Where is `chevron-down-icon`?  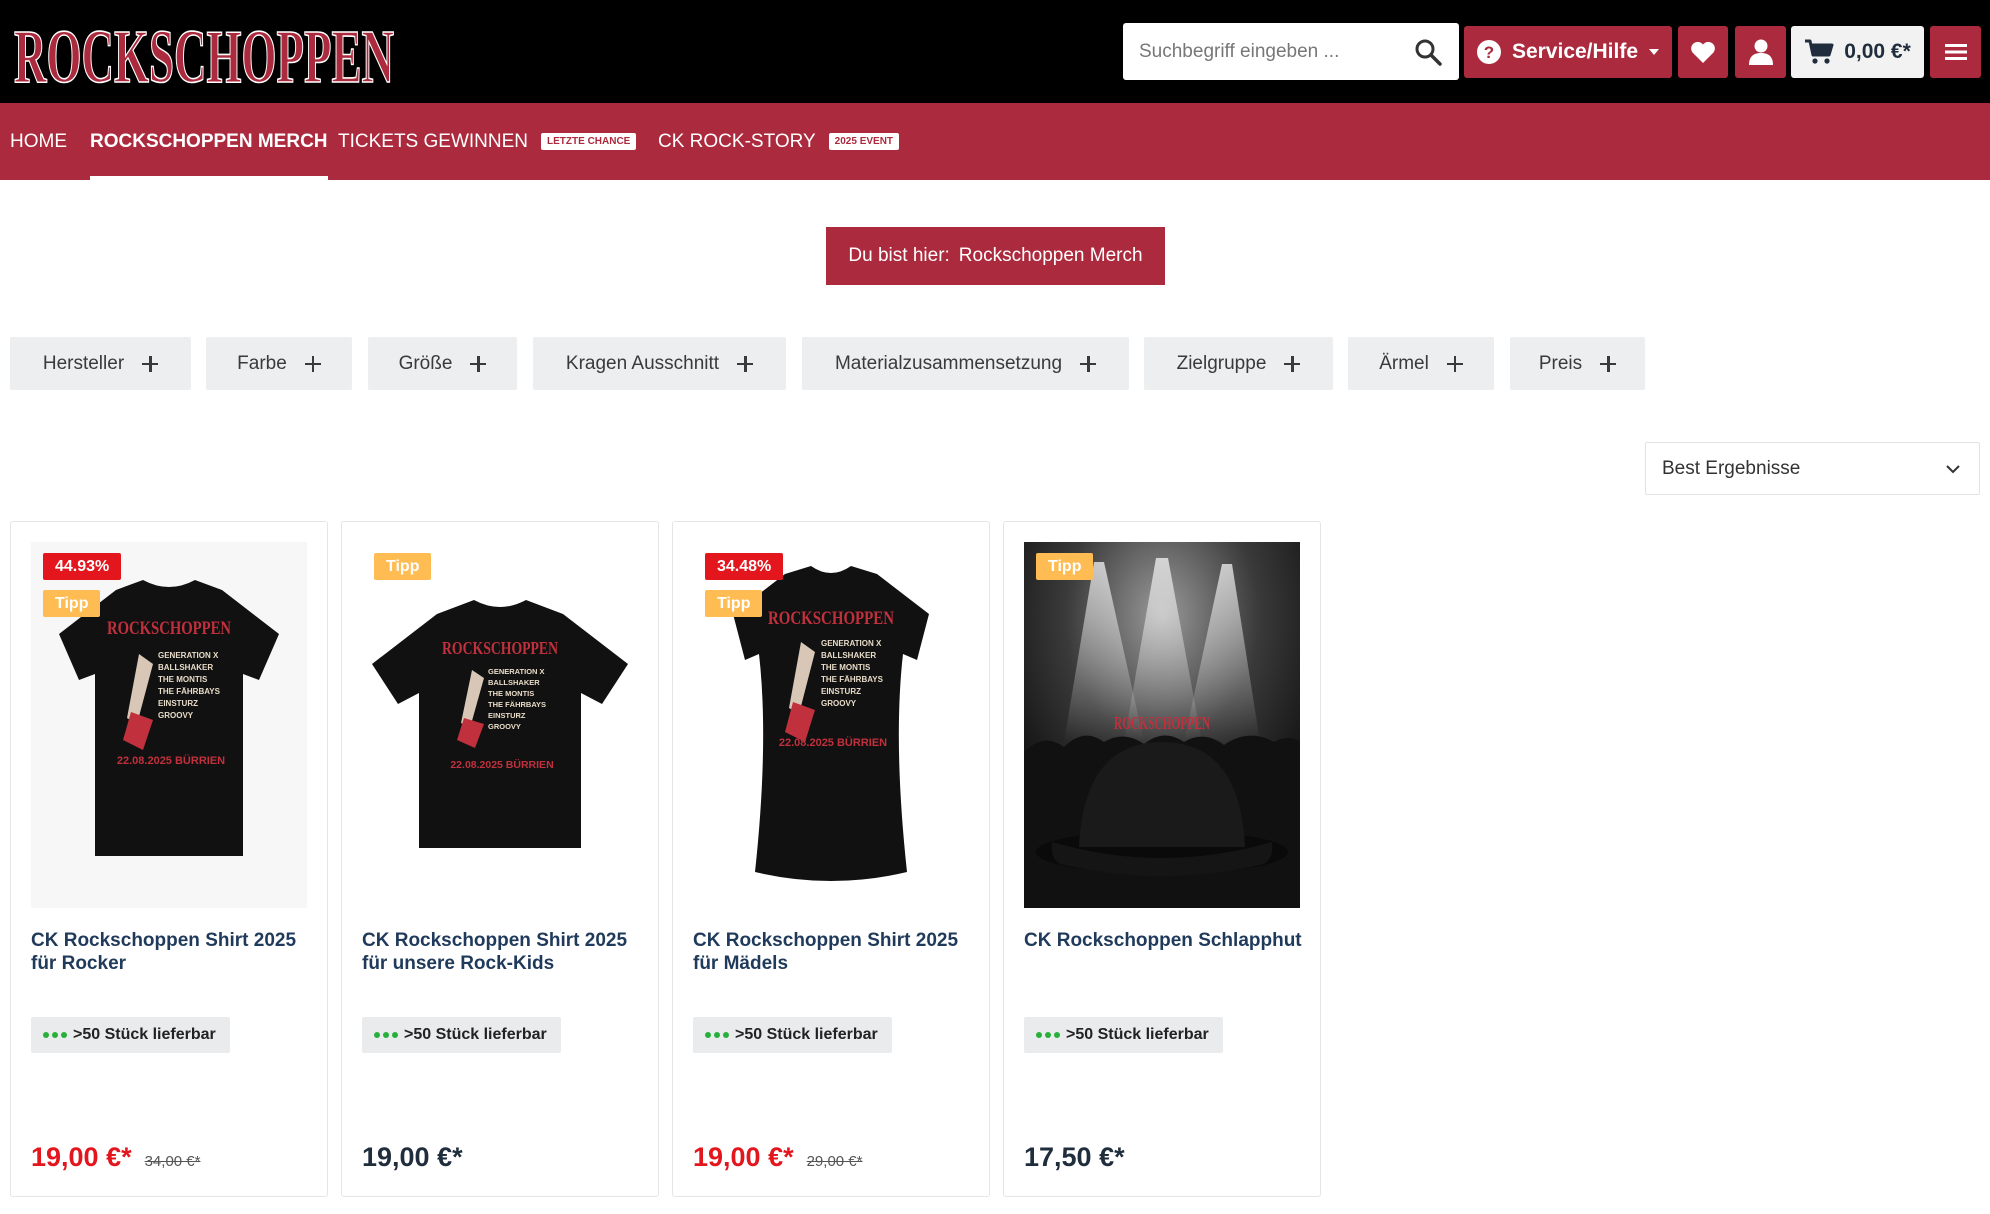 chevron-down-icon is located at coordinates (1953, 469).